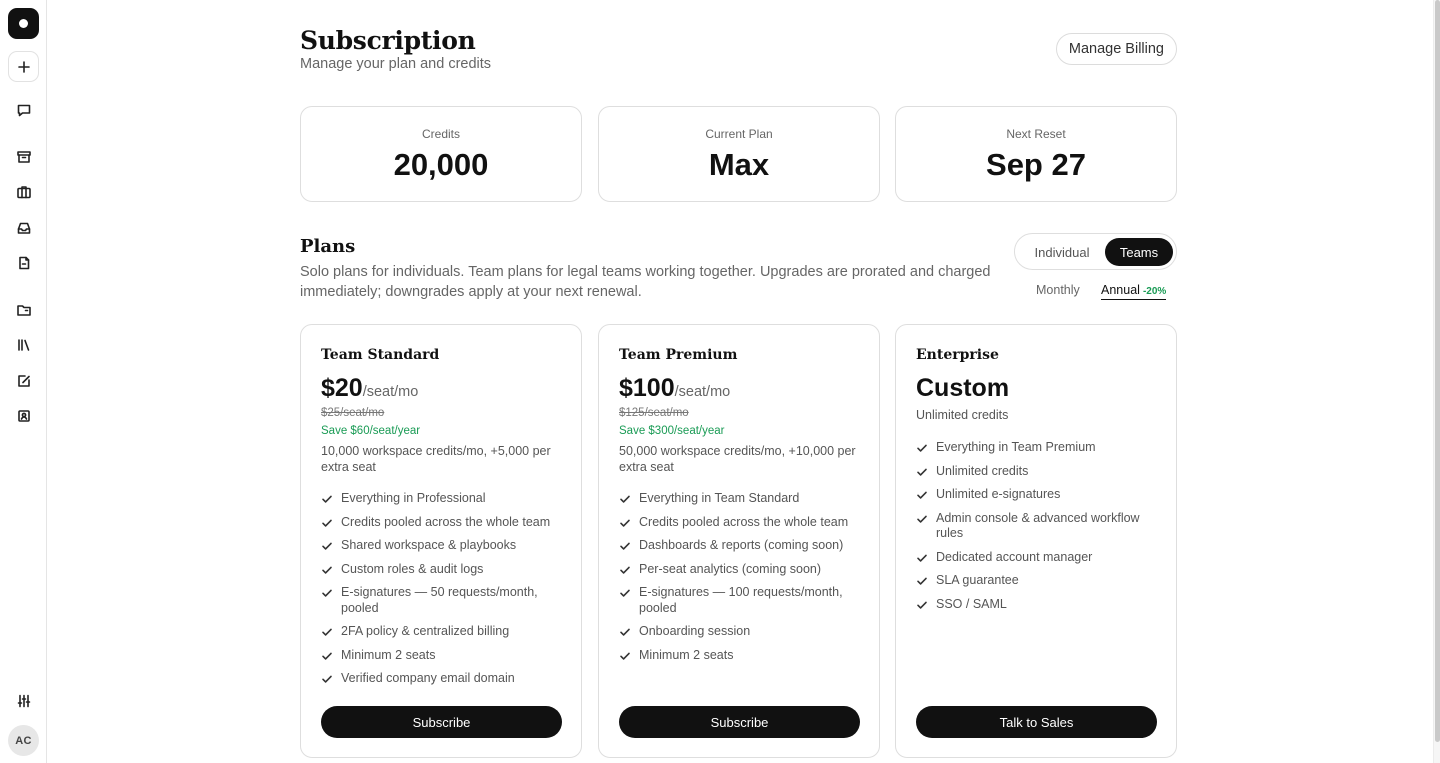  I want to click on feature-item: Admin console & advanced workflow rules, so click(1038, 526).